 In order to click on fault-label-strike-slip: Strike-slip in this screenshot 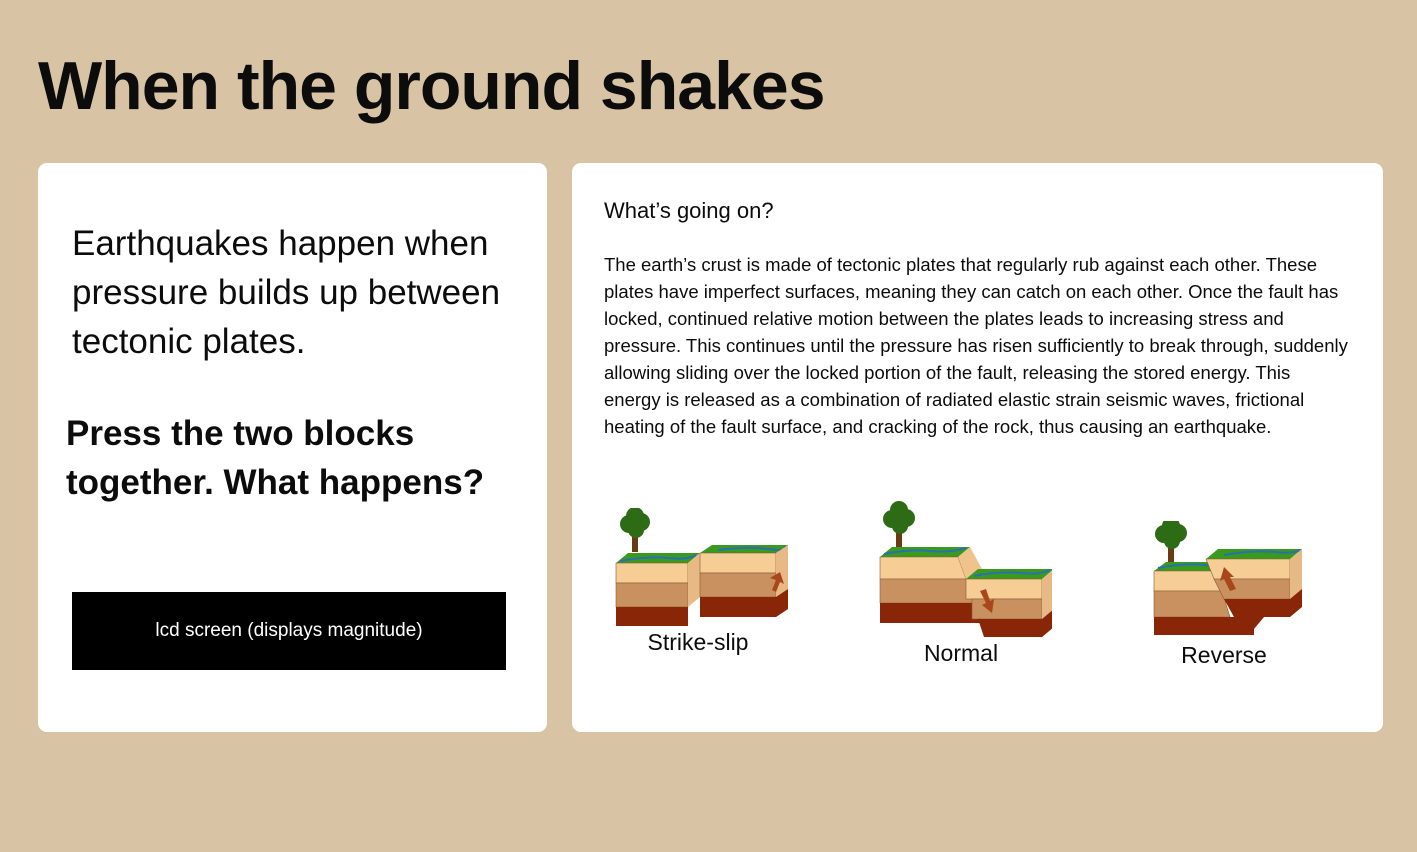, I will do `click(698, 642)`.